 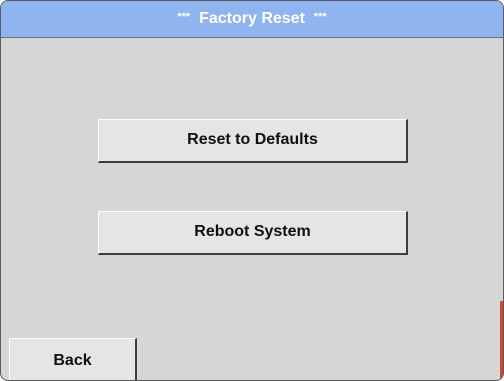 I want to click on reboot-system-button: Reboot System, so click(x=253, y=233).